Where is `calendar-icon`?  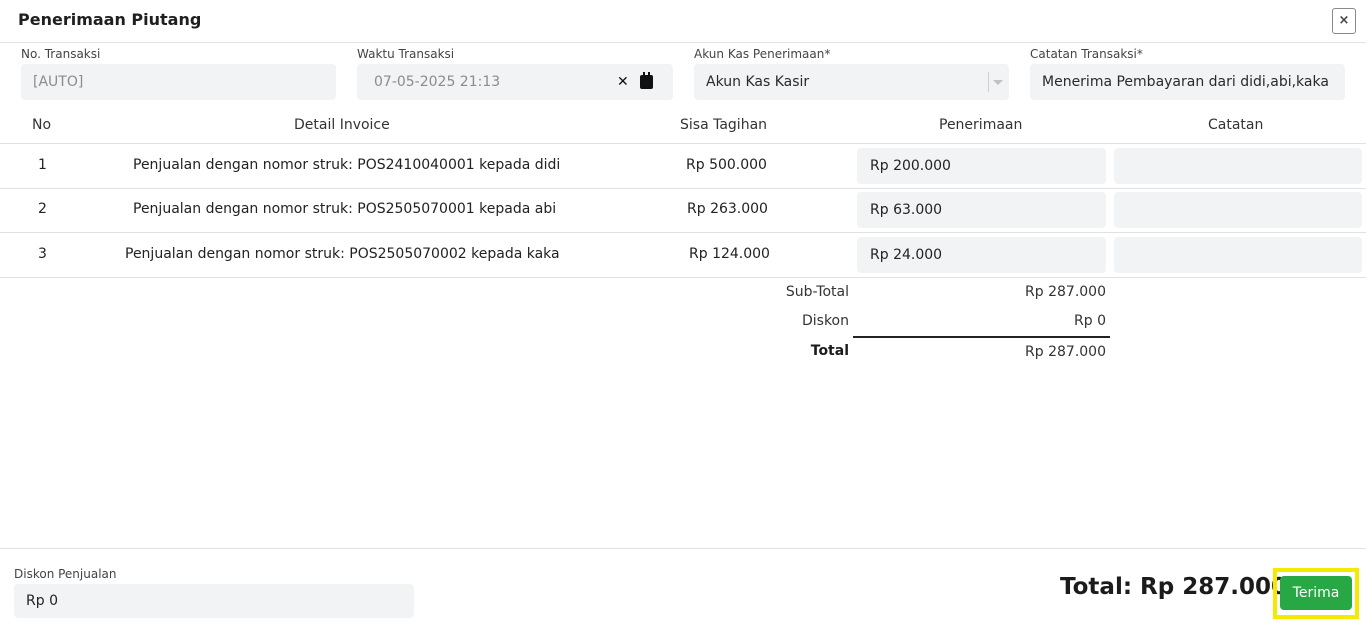
calendar-icon is located at coordinates (646, 80).